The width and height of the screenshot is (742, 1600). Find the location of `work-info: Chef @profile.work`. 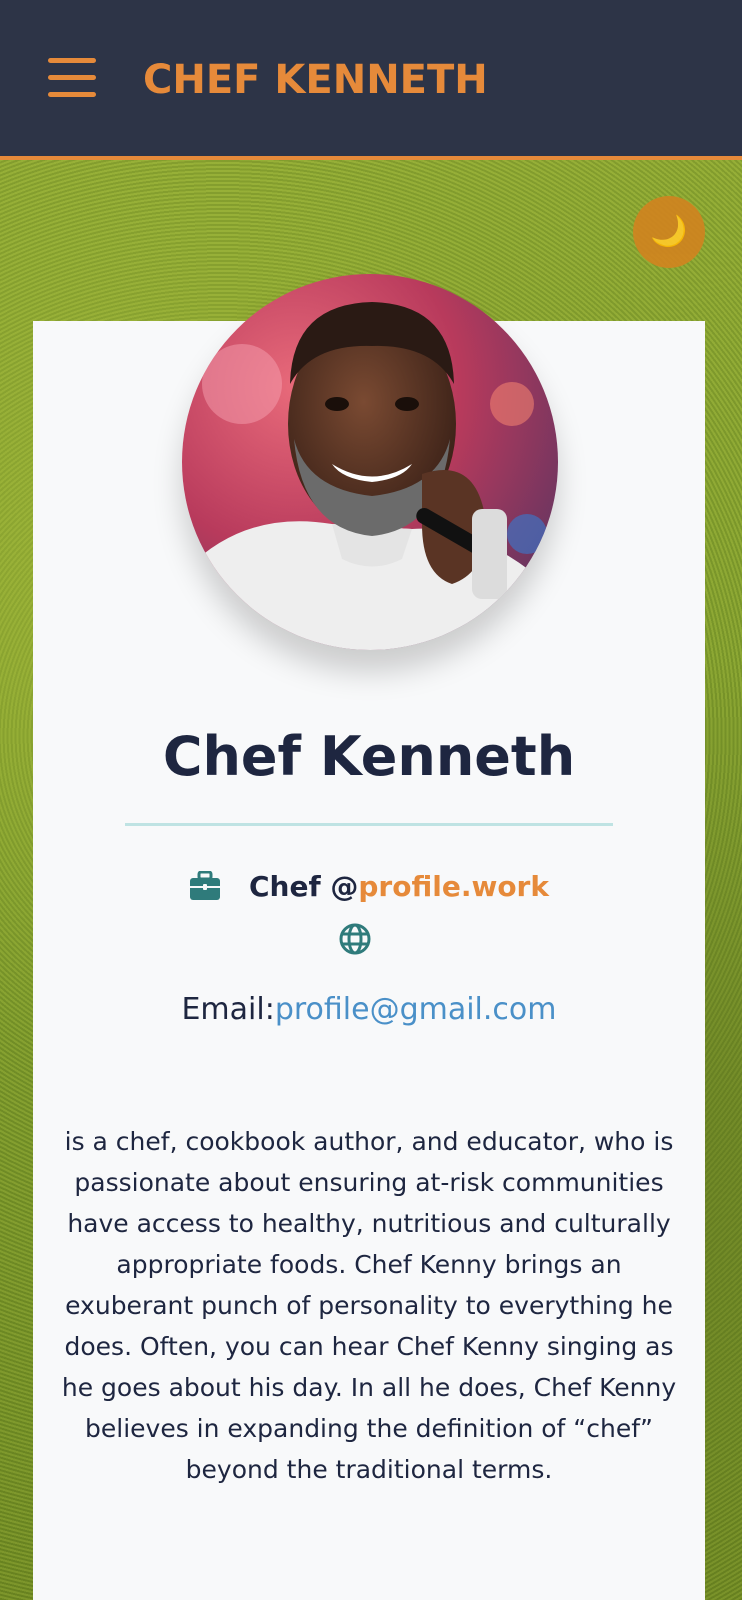

work-info: Chef @profile.work is located at coordinates (369, 886).